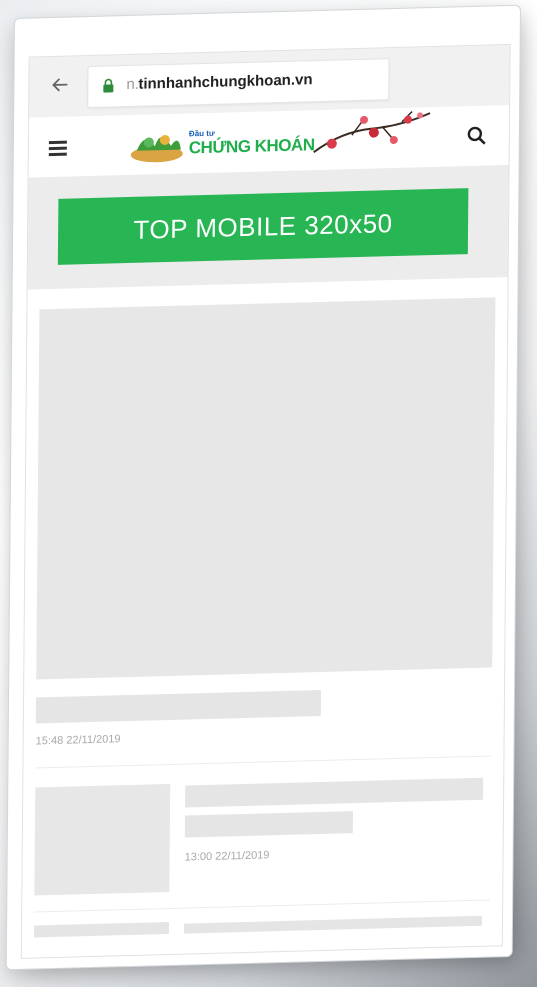  I want to click on back-arrow-icon, so click(61, 85).